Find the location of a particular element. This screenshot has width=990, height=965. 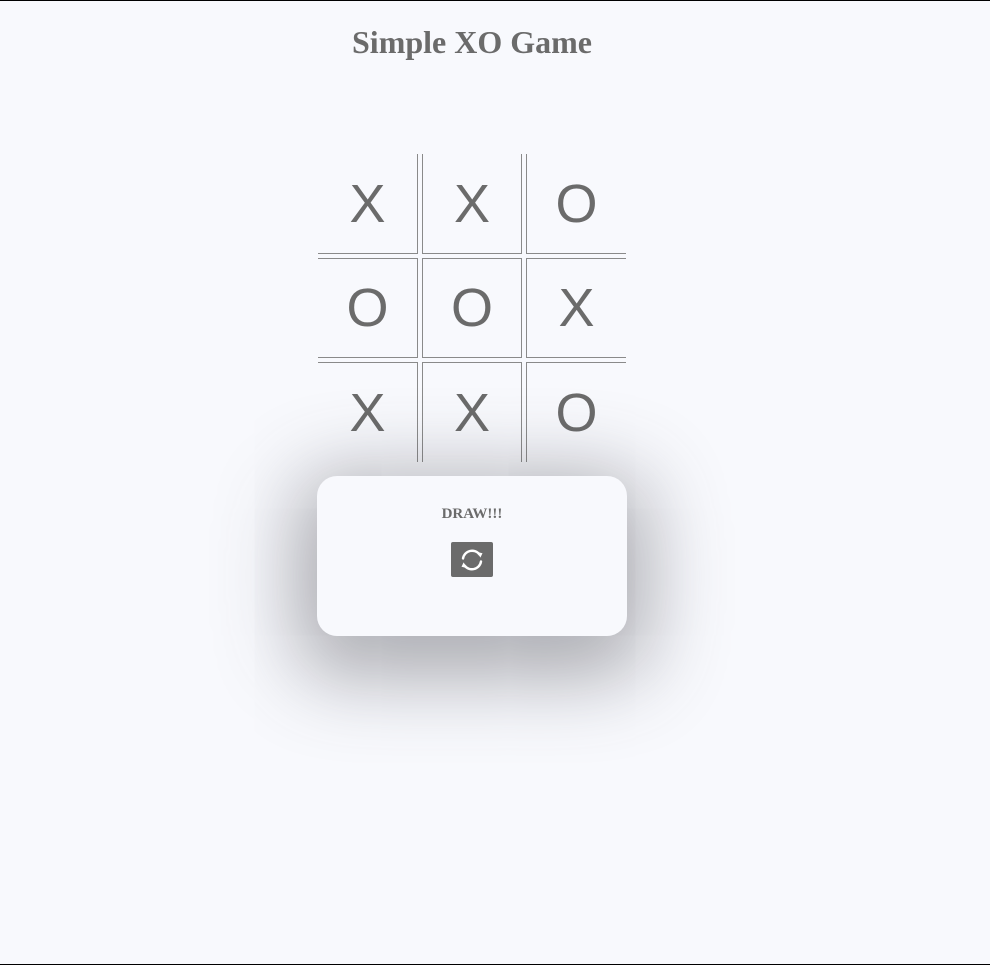

page-title: Simple XO Game is located at coordinates (472, 42).